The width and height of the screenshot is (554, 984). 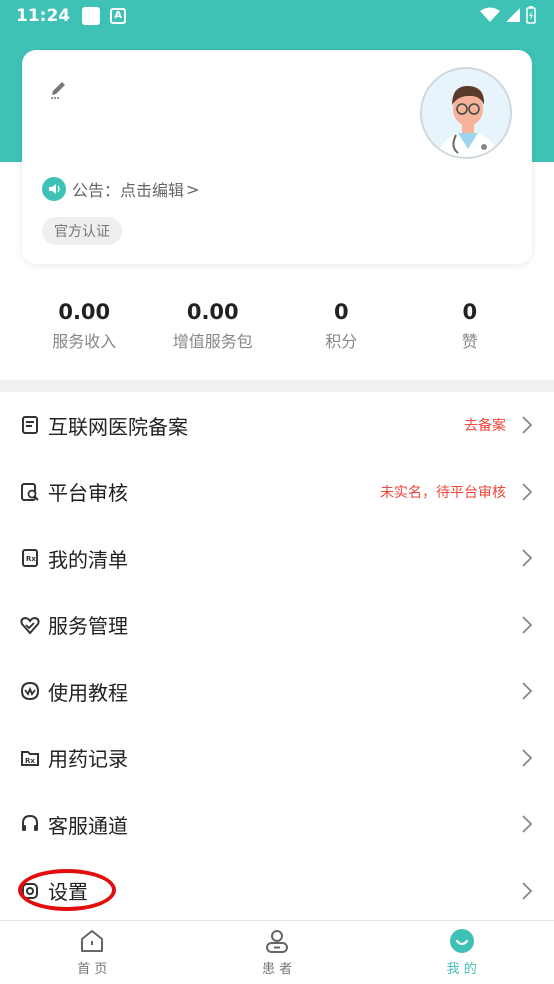 What do you see at coordinates (513, 15) in the screenshot?
I see `signal-icon` at bounding box center [513, 15].